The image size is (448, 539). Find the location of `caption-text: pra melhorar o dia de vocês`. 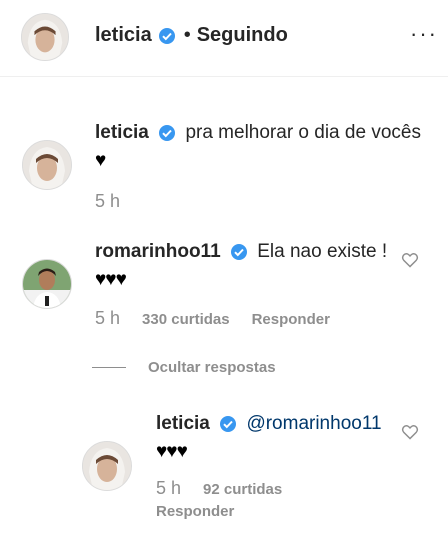

caption-text: pra melhorar o dia de vocês is located at coordinates (303, 132).